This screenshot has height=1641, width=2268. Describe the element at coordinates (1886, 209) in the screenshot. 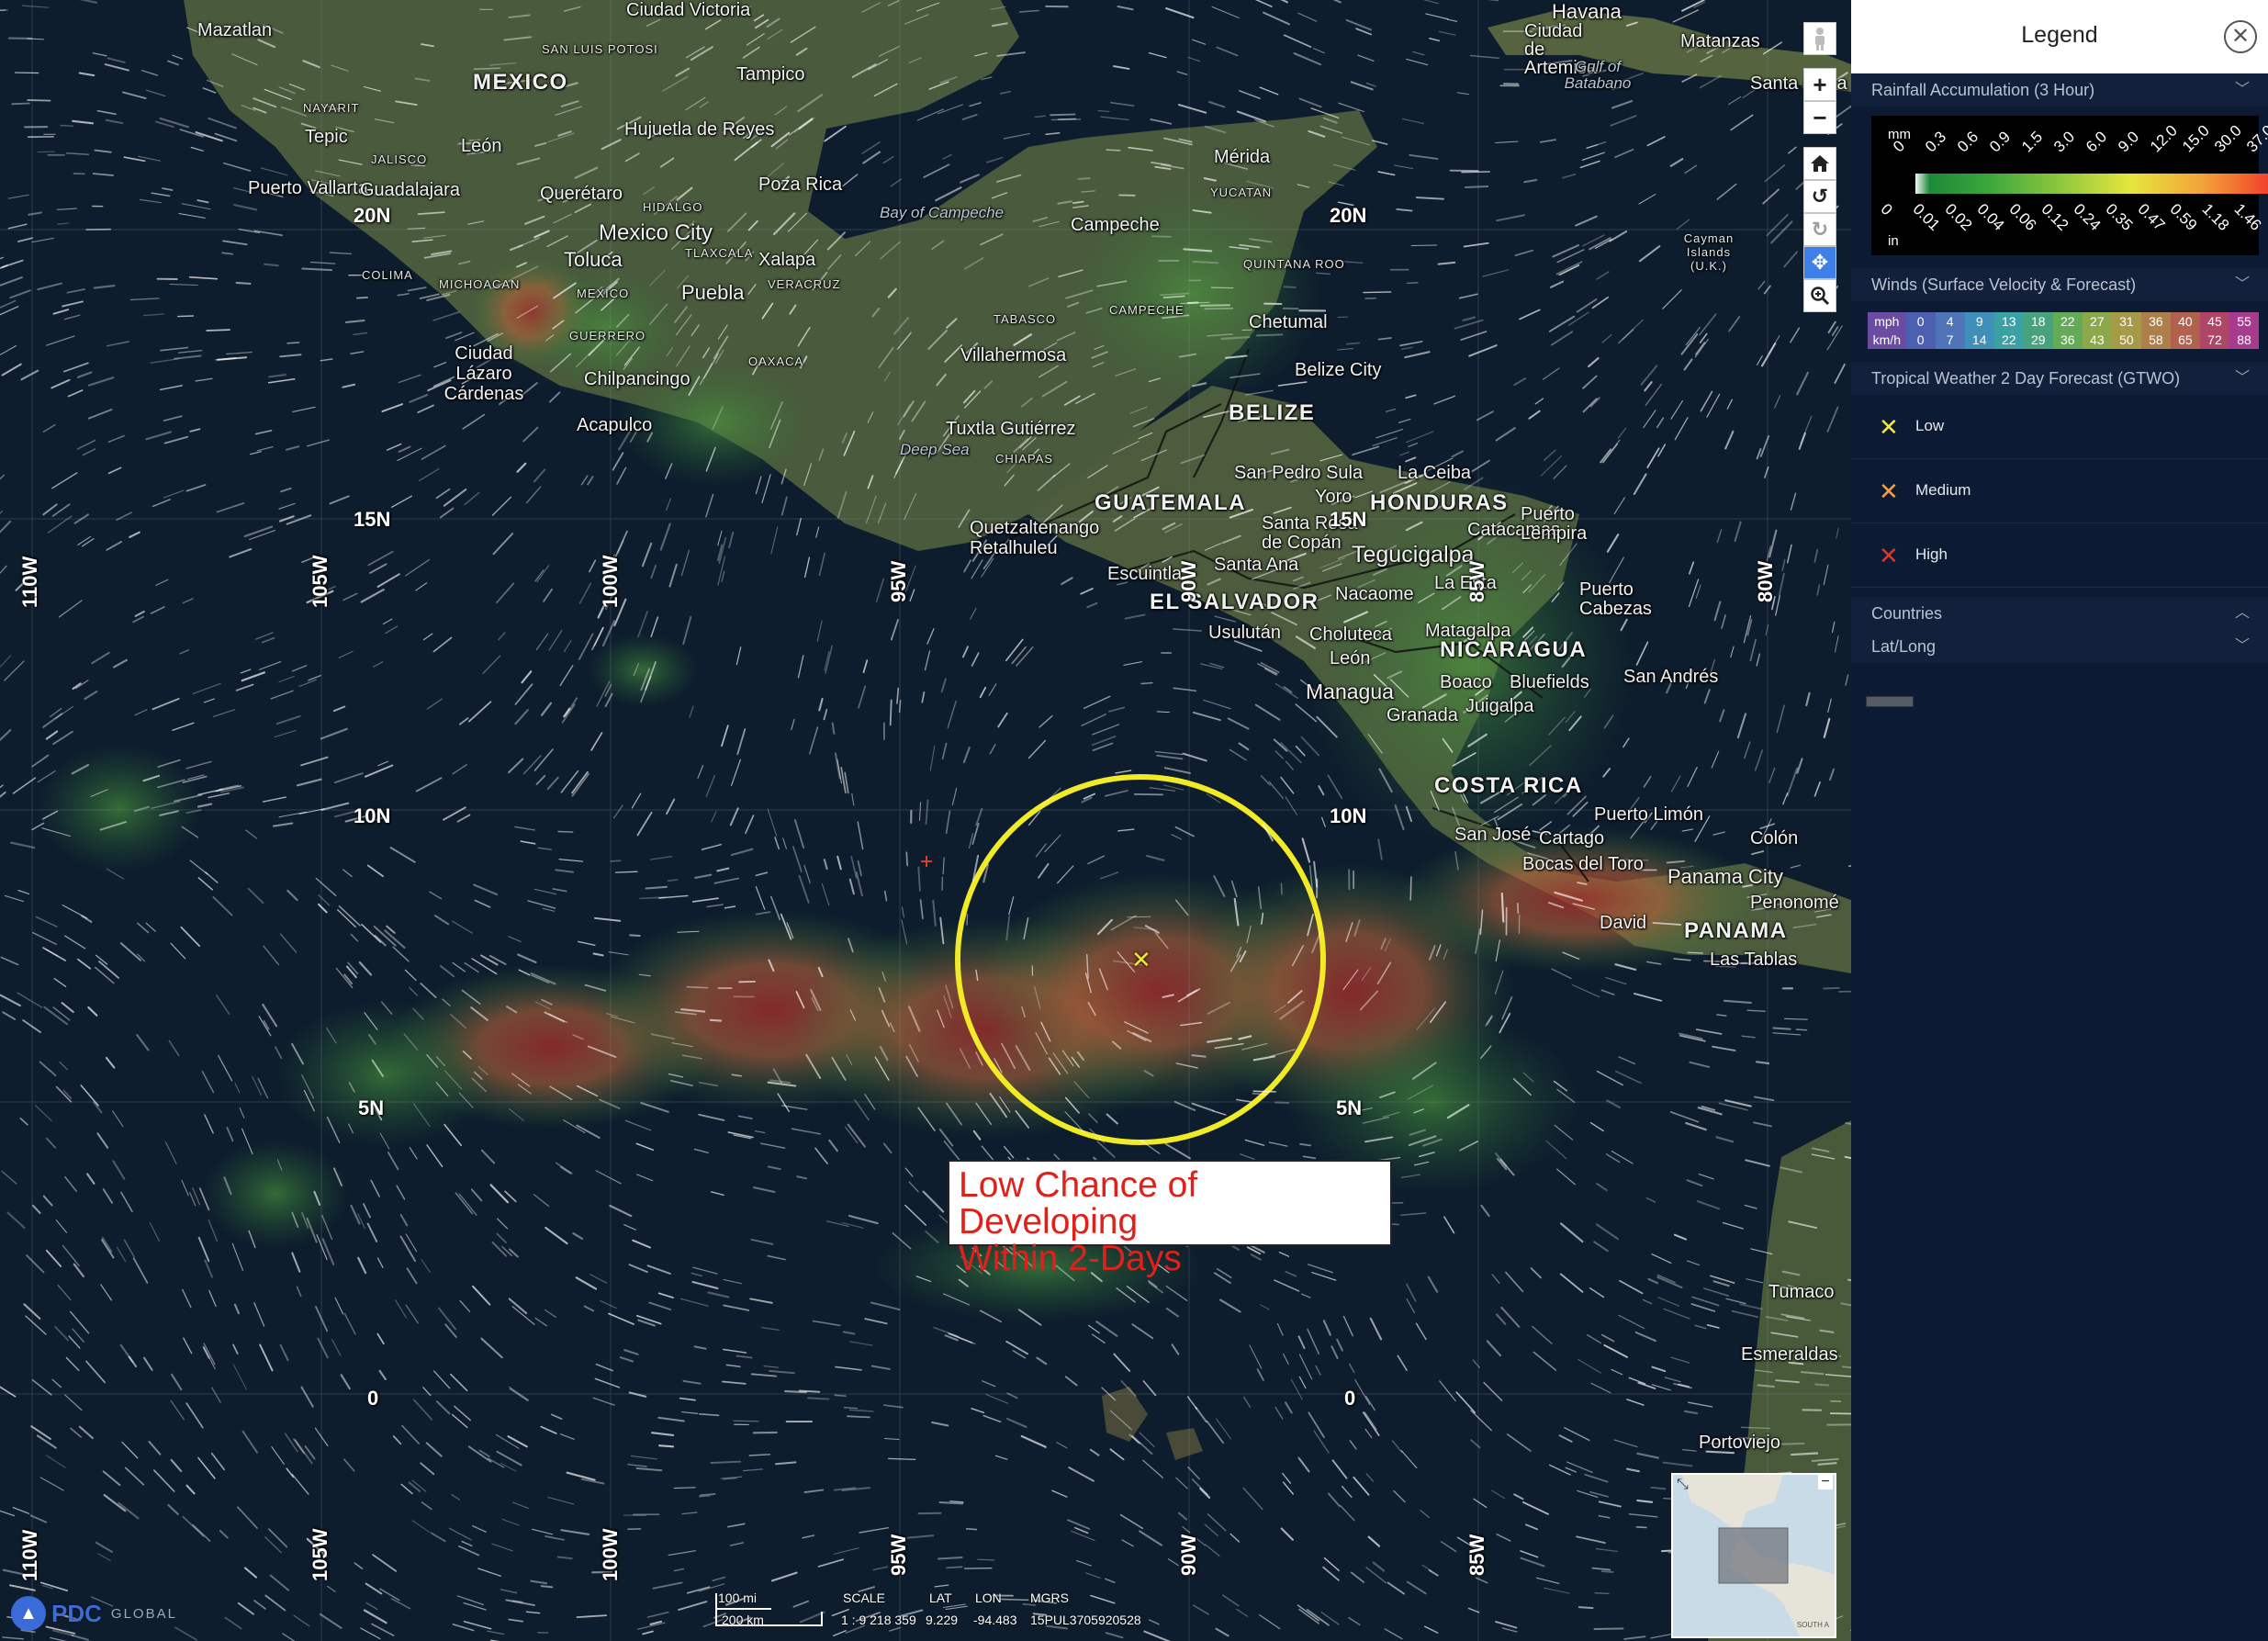

I see `rain-tick-in: 0` at that location.